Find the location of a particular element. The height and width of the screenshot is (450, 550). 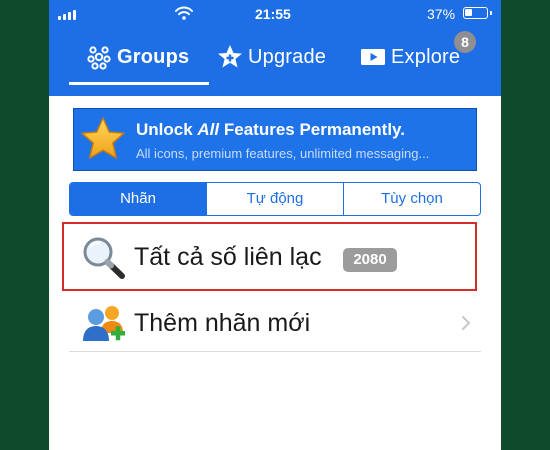

tab-upgrade: Upgrade is located at coordinates (271, 57).